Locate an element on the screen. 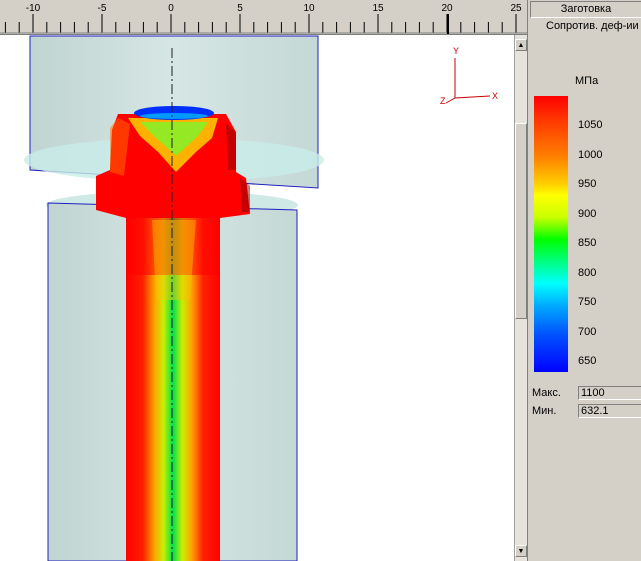 Image resolution: width=641 pixels, height=561 pixels. color-scale-bar is located at coordinates (551, 234).